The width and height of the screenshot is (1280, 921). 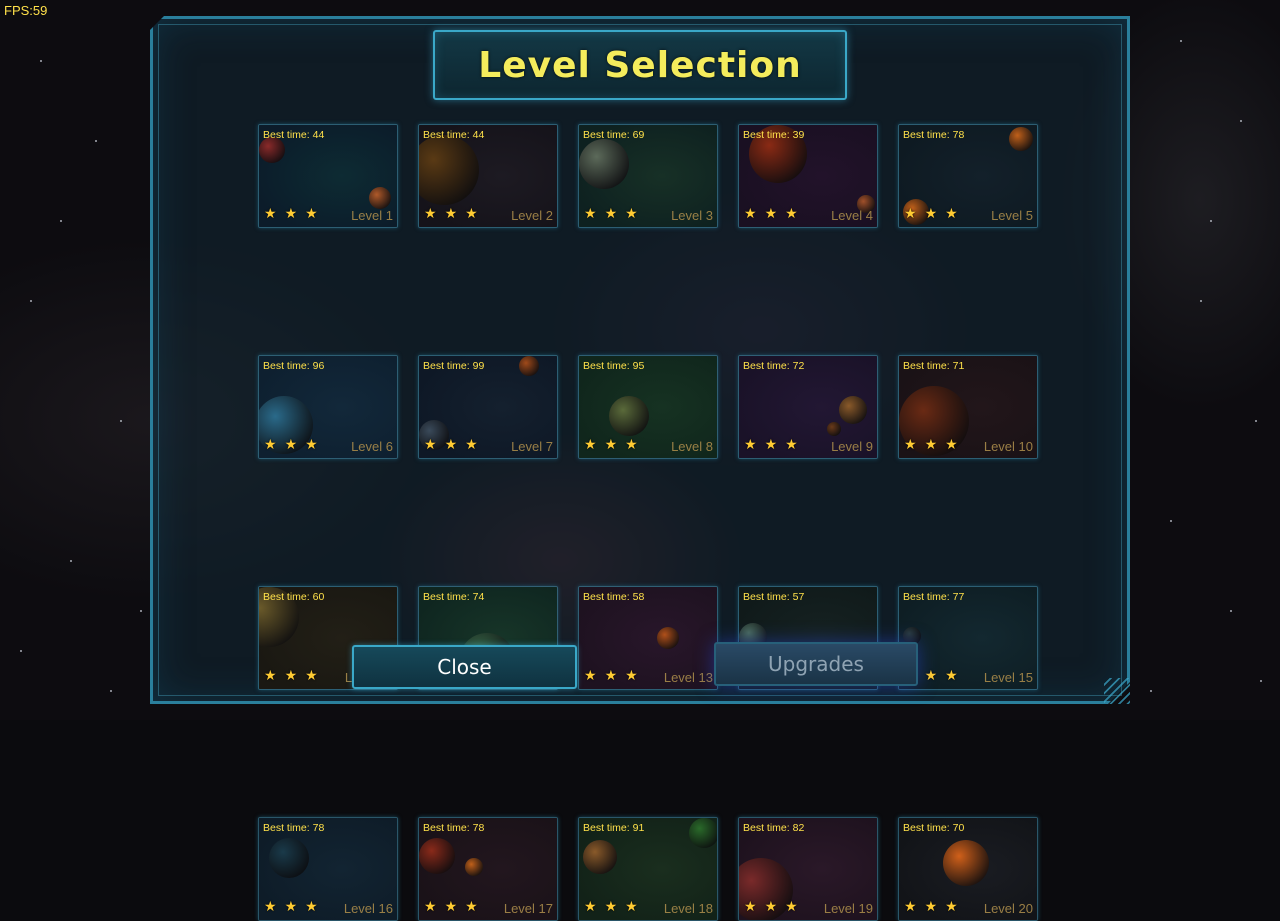 What do you see at coordinates (613, 828) in the screenshot?
I see `best-time-label: Best time: 91` at bounding box center [613, 828].